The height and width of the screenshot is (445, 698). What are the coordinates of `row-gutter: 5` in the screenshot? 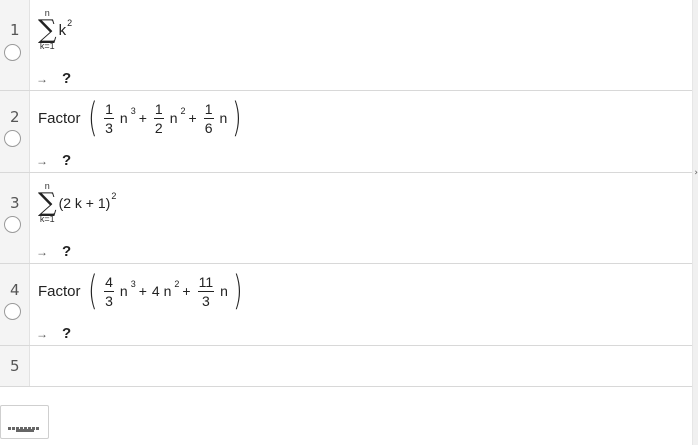 It's located at (15, 366).